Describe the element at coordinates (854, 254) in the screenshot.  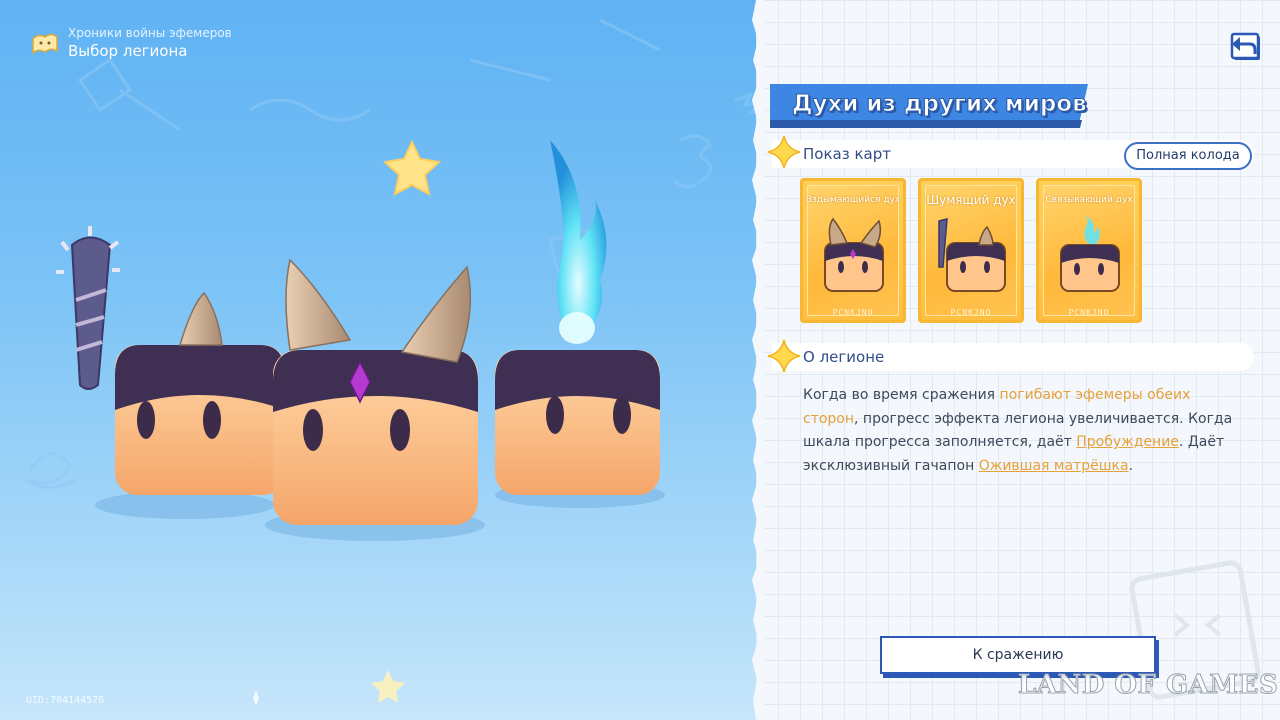
I see `card-art-horned-cube` at that location.